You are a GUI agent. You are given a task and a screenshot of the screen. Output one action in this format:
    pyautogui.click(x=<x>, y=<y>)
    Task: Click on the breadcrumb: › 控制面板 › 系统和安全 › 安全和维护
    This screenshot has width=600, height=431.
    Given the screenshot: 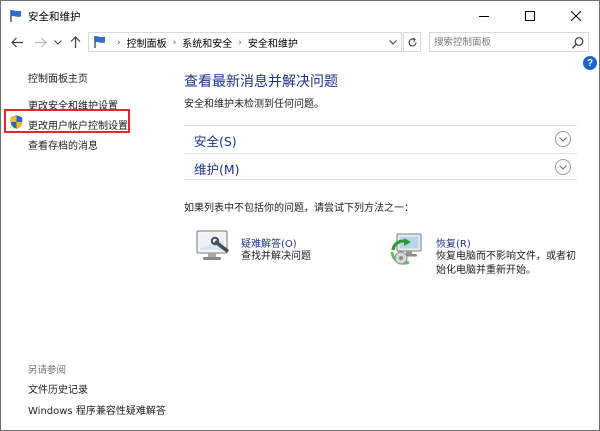 What is the action you would take?
    pyautogui.click(x=204, y=43)
    